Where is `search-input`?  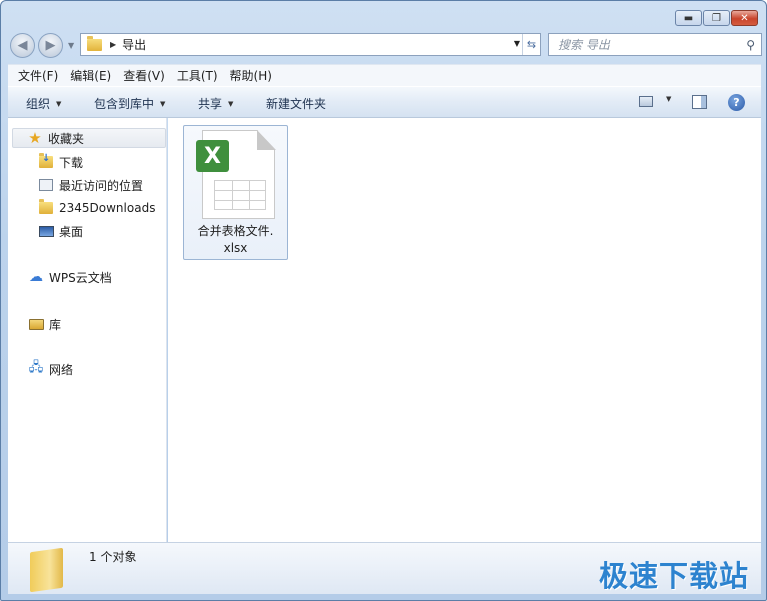
search-input is located at coordinates (643, 44).